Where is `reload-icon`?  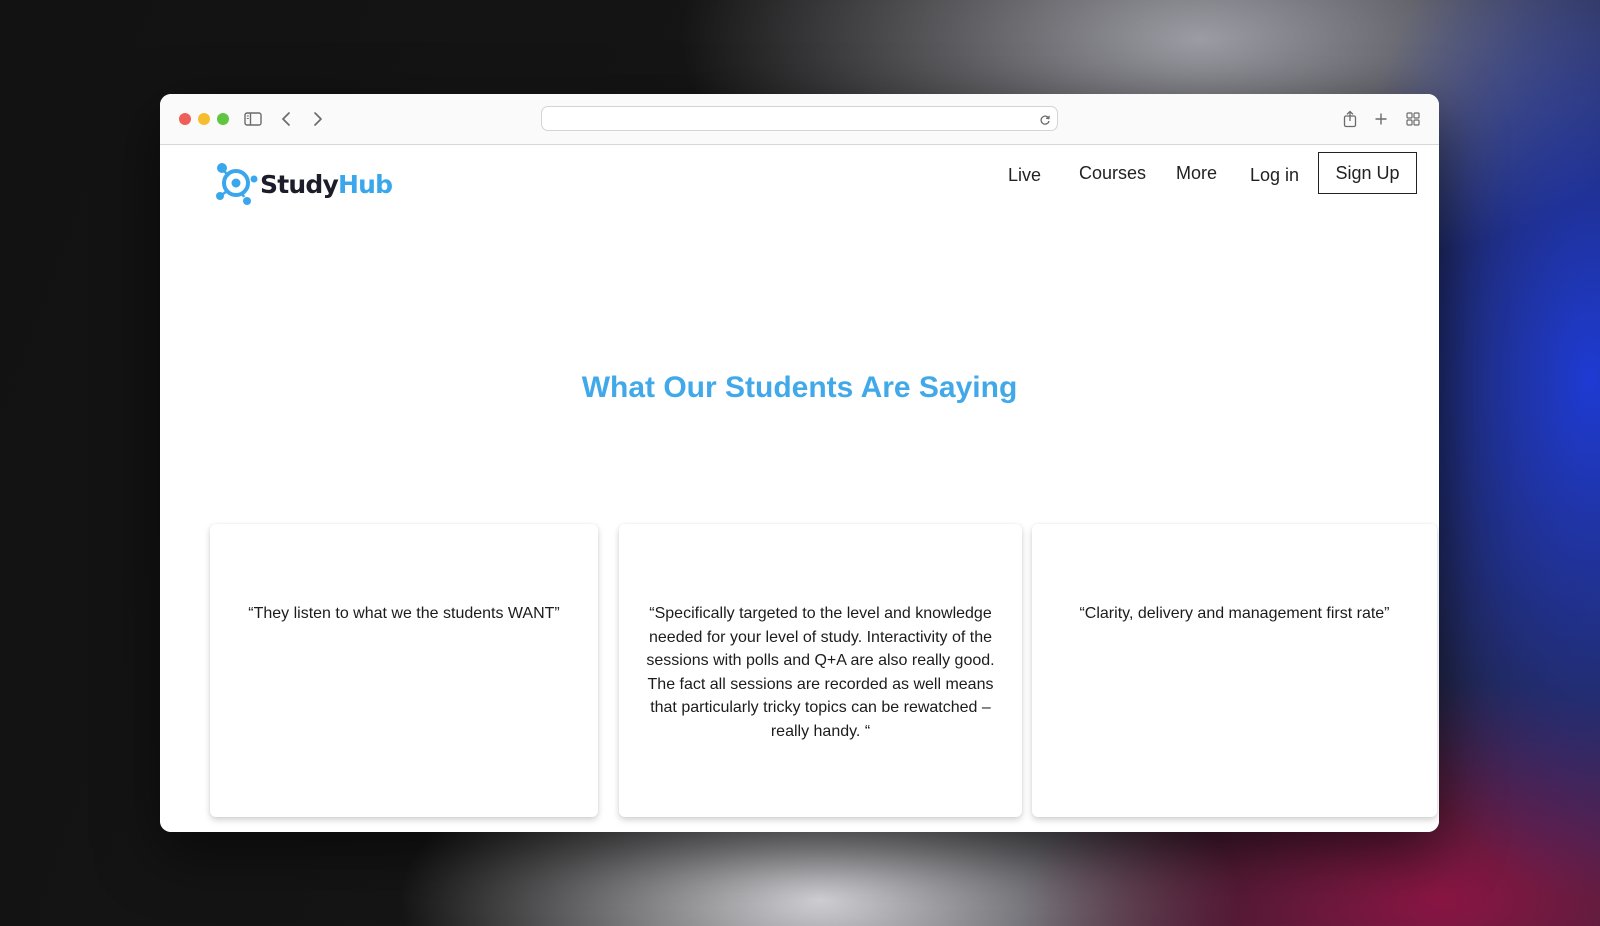 reload-icon is located at coordinates (1045, 119).